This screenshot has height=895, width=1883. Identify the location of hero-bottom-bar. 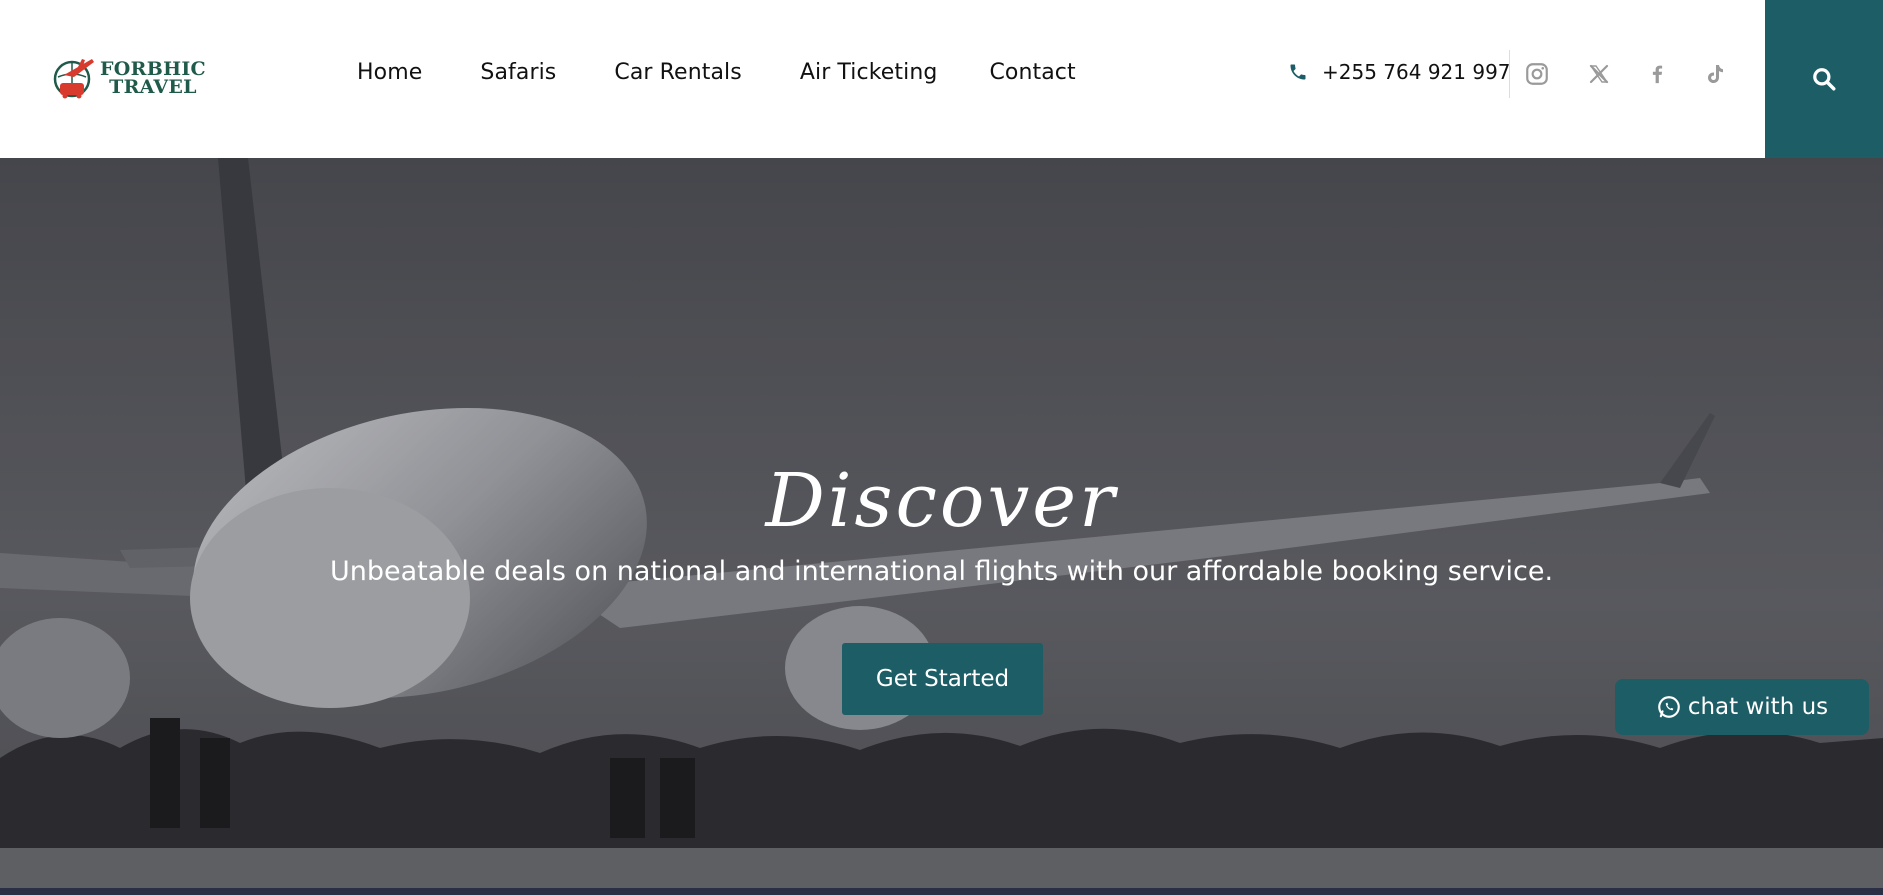
(941, 891).